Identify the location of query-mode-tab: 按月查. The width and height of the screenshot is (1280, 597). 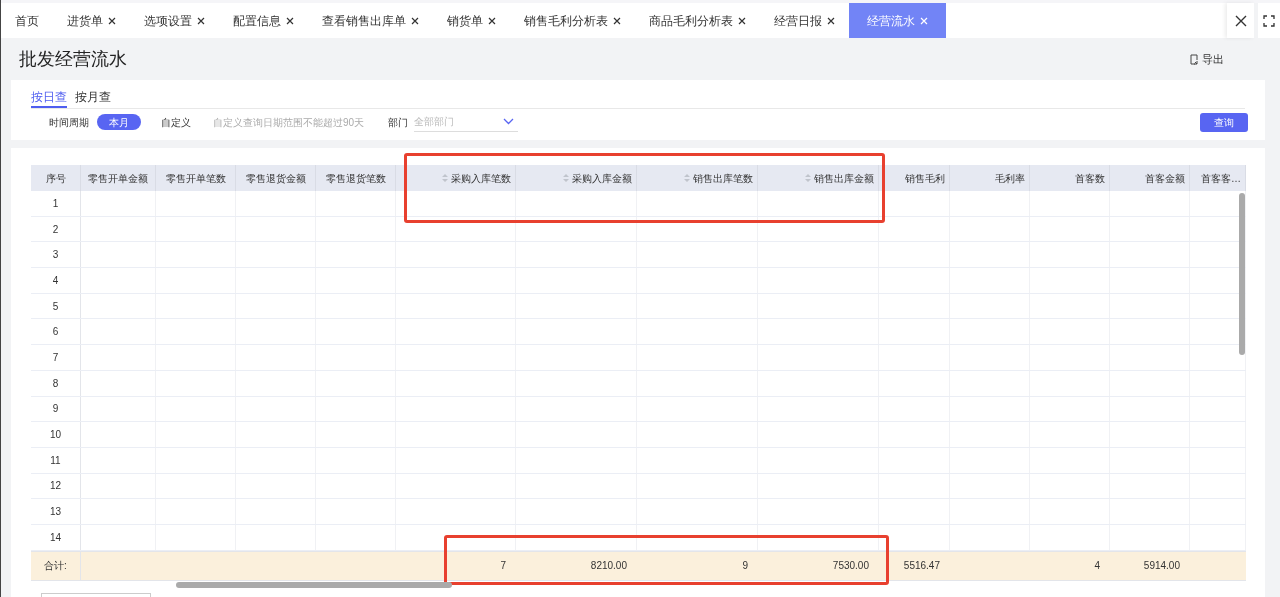
(93, 98).